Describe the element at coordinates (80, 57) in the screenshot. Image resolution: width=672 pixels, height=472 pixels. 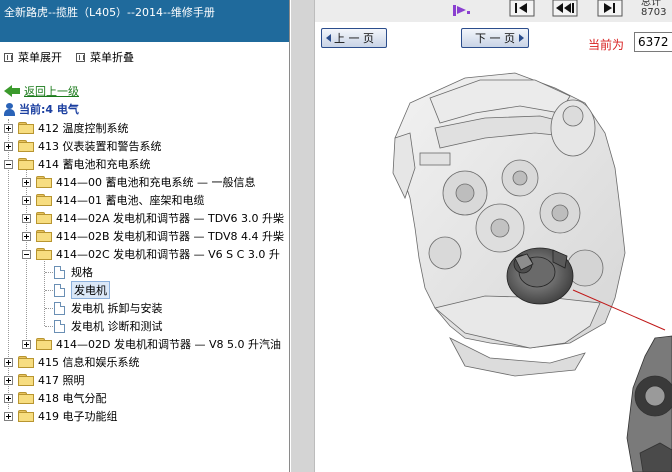
I see `collapse-icon` at that location.